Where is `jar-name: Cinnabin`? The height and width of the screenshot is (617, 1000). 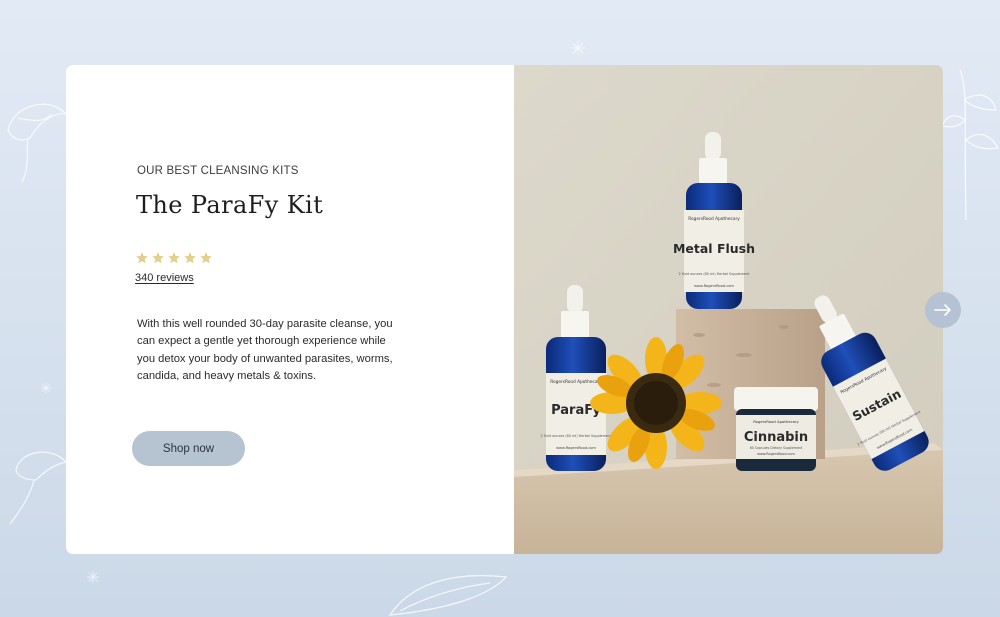
jar-name: Cinnabin is located at coordinates (776, 437).